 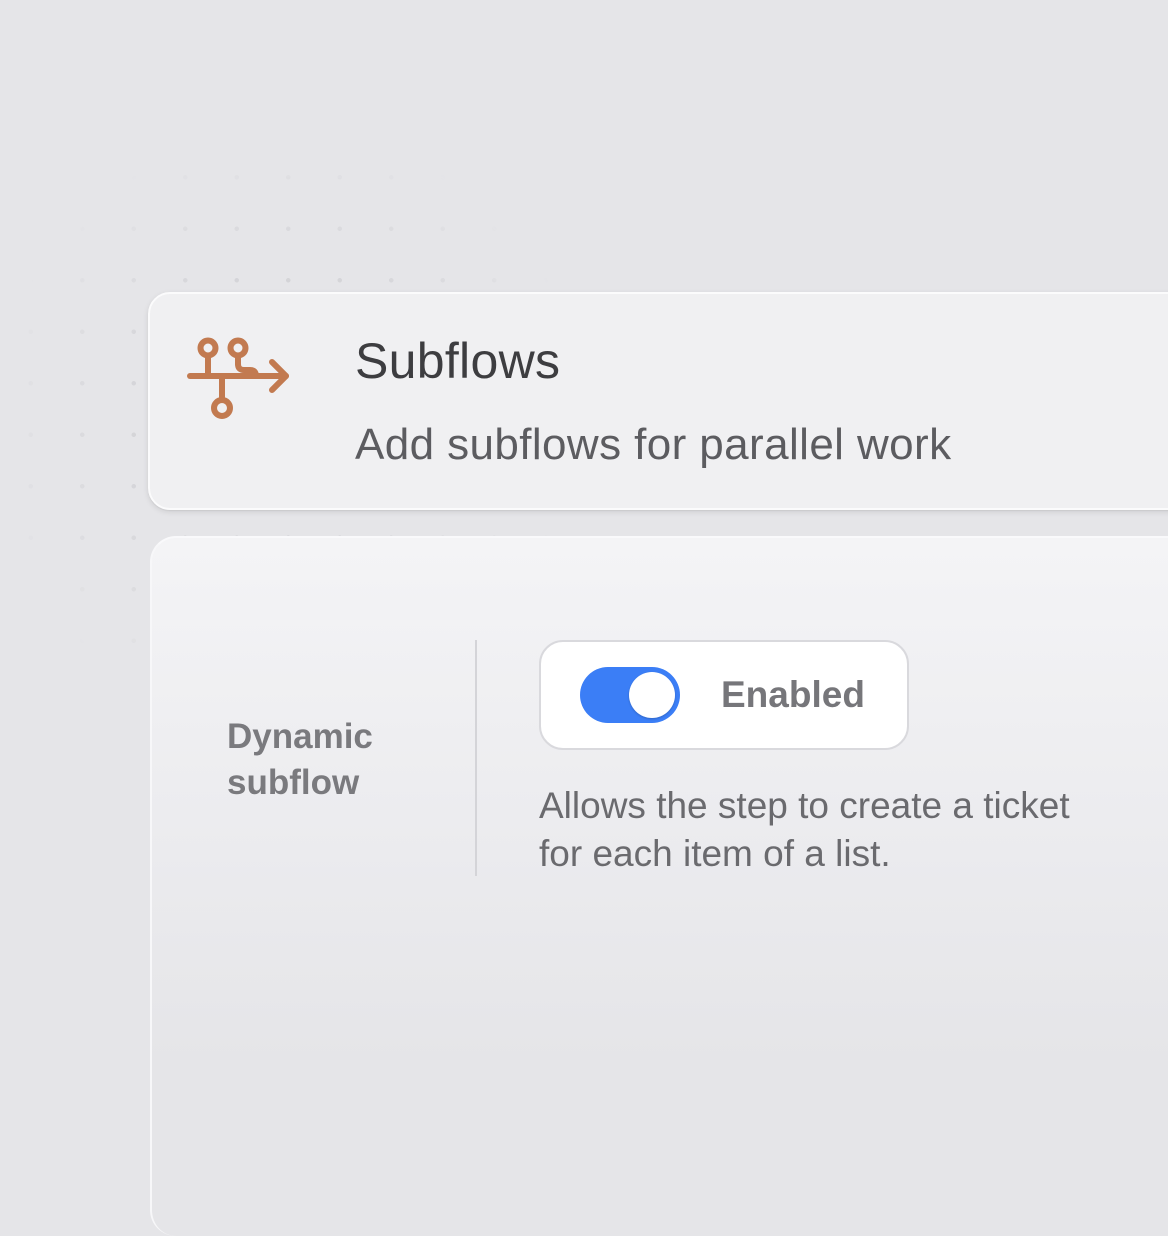 I want to click on toggle-switch, so click(x=630, y=695).